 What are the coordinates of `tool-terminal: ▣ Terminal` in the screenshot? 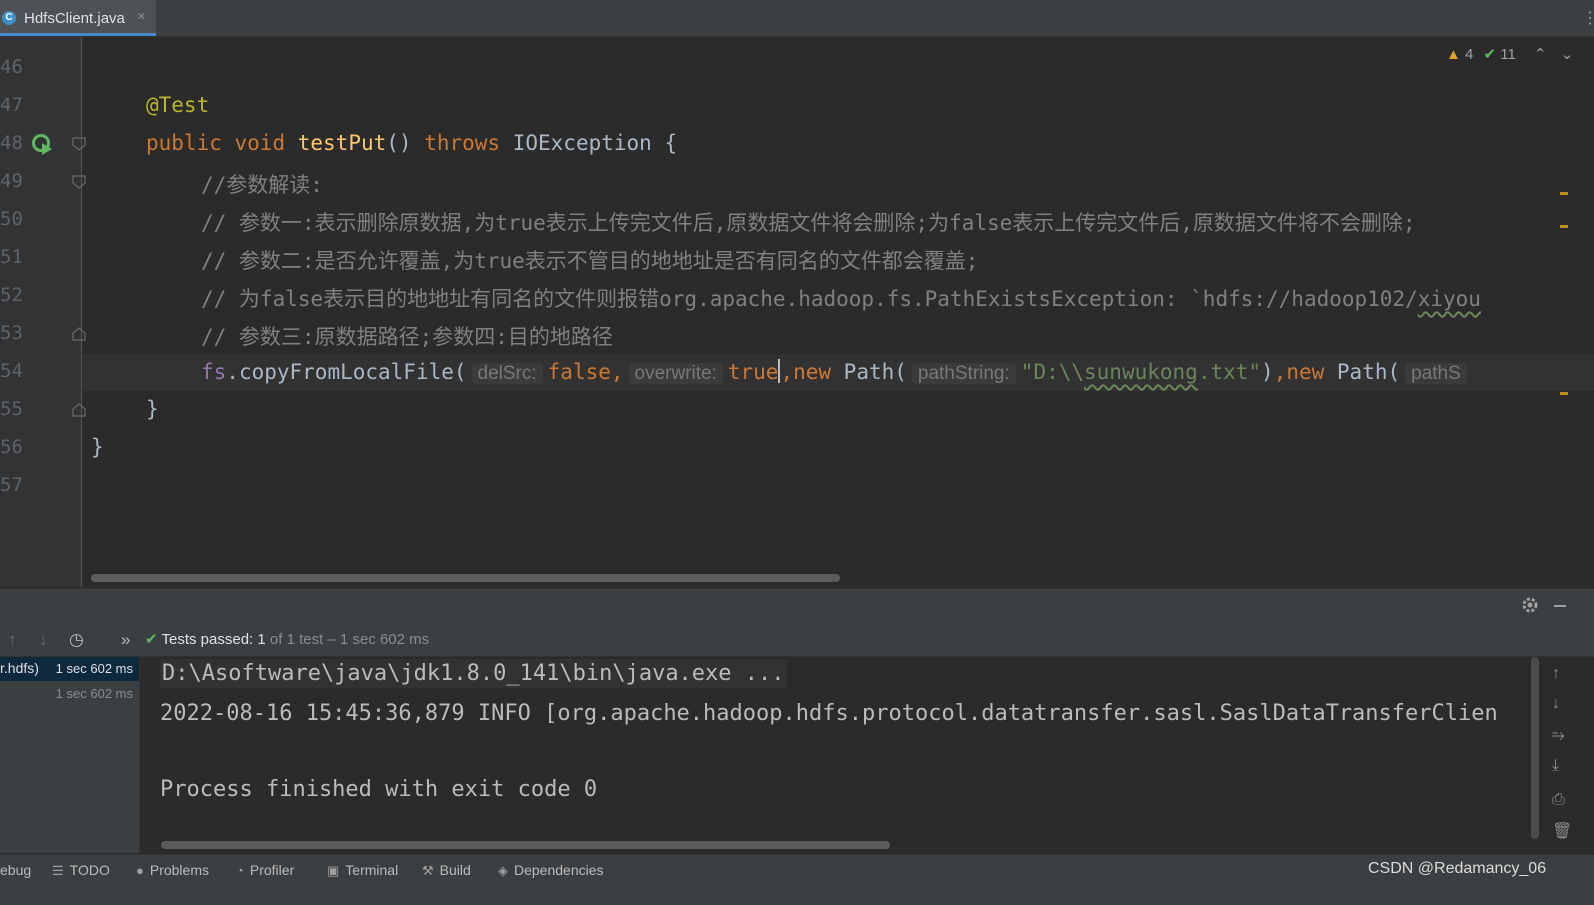 It's located at (362, 870).